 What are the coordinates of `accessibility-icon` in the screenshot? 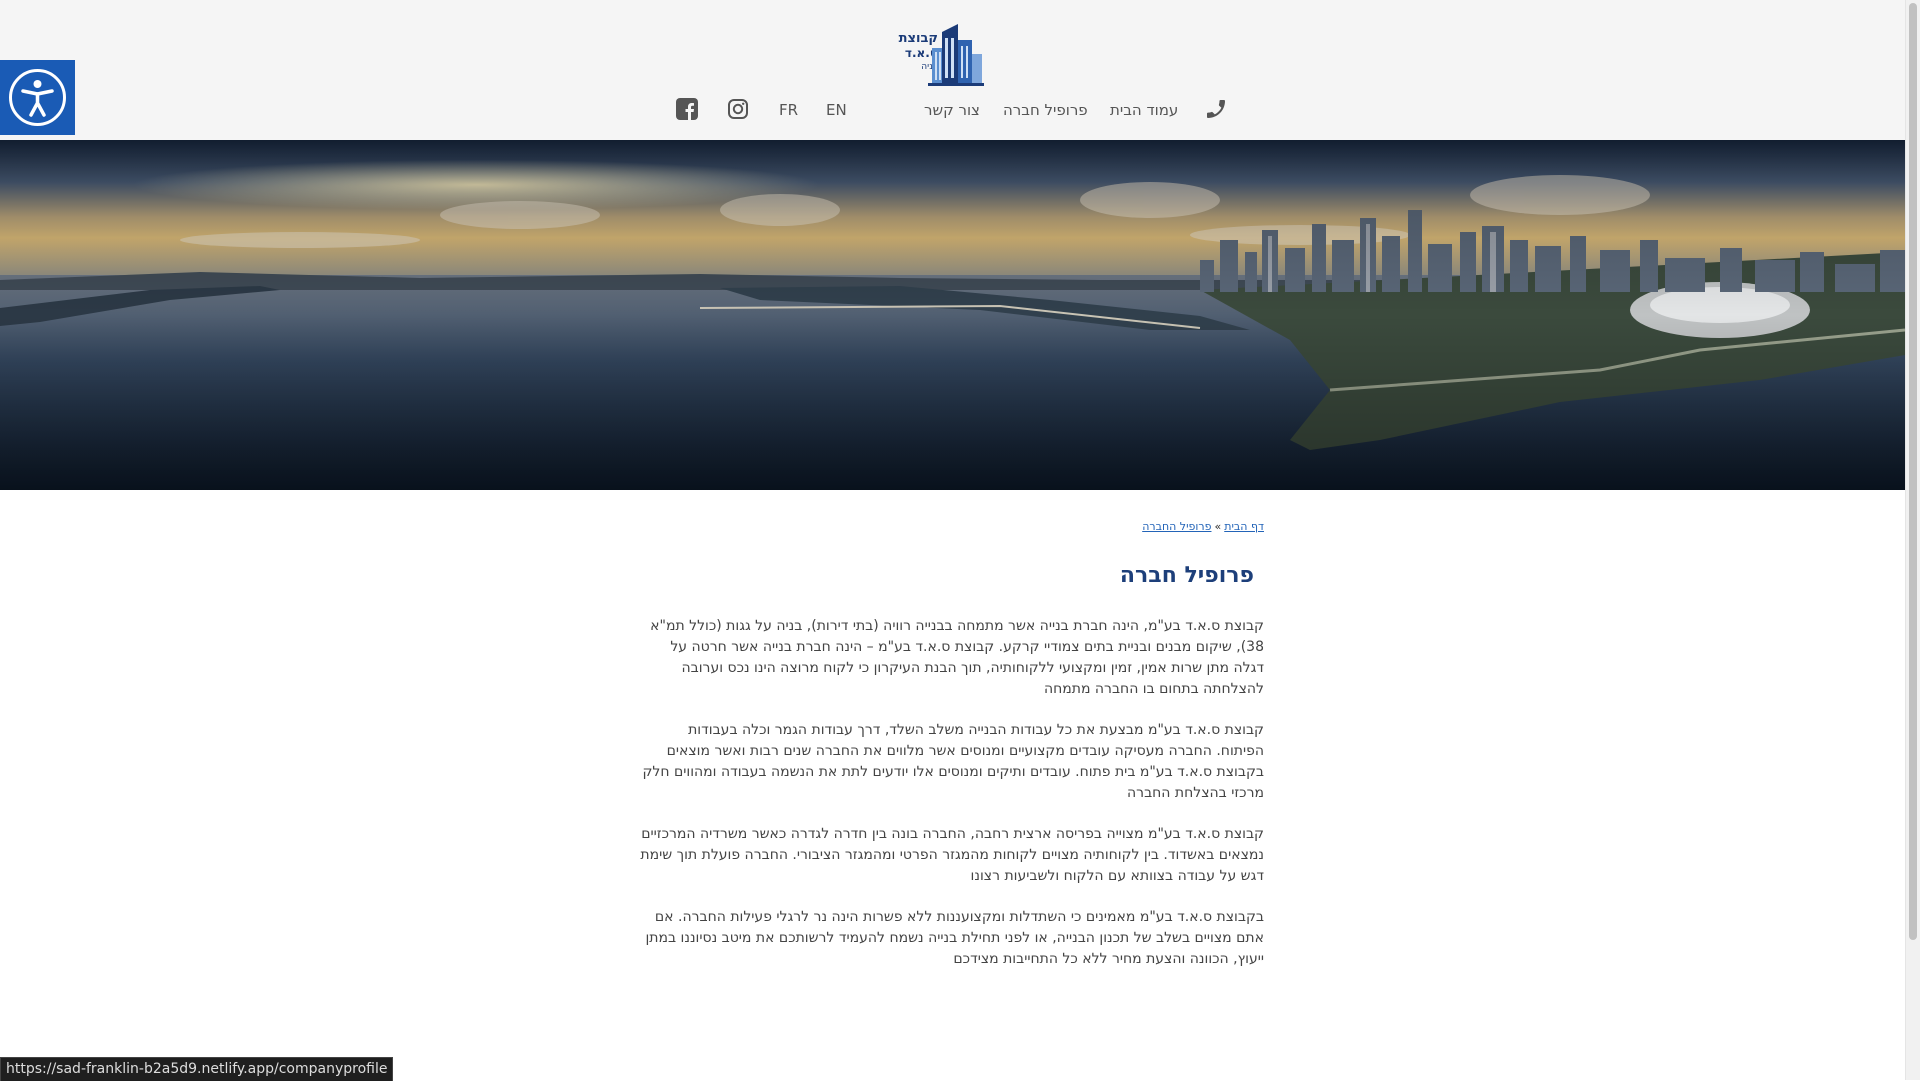 It's located at (37, 97).